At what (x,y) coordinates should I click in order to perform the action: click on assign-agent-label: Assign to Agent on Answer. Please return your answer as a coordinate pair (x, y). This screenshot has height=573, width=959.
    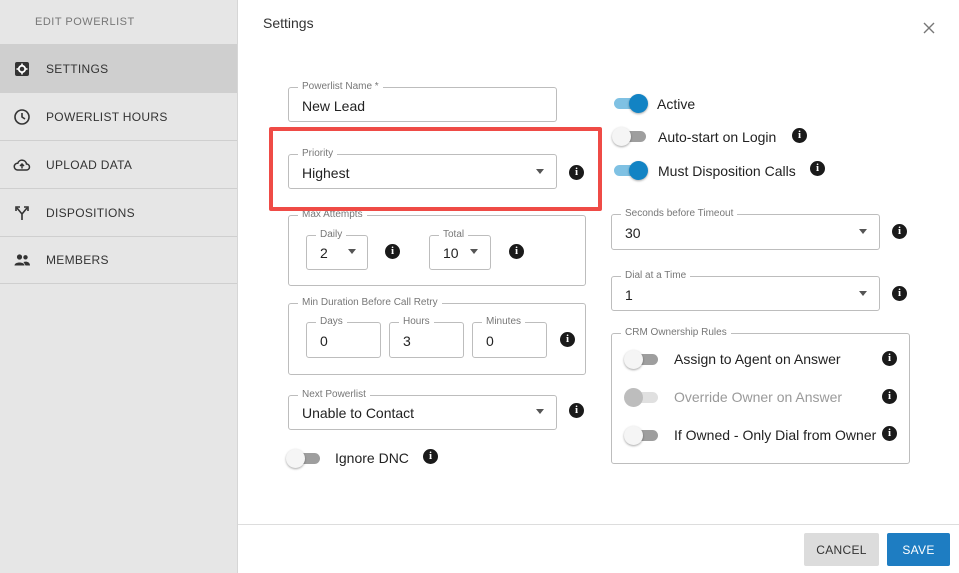
    Looking at the image, I should click on (757, 359).